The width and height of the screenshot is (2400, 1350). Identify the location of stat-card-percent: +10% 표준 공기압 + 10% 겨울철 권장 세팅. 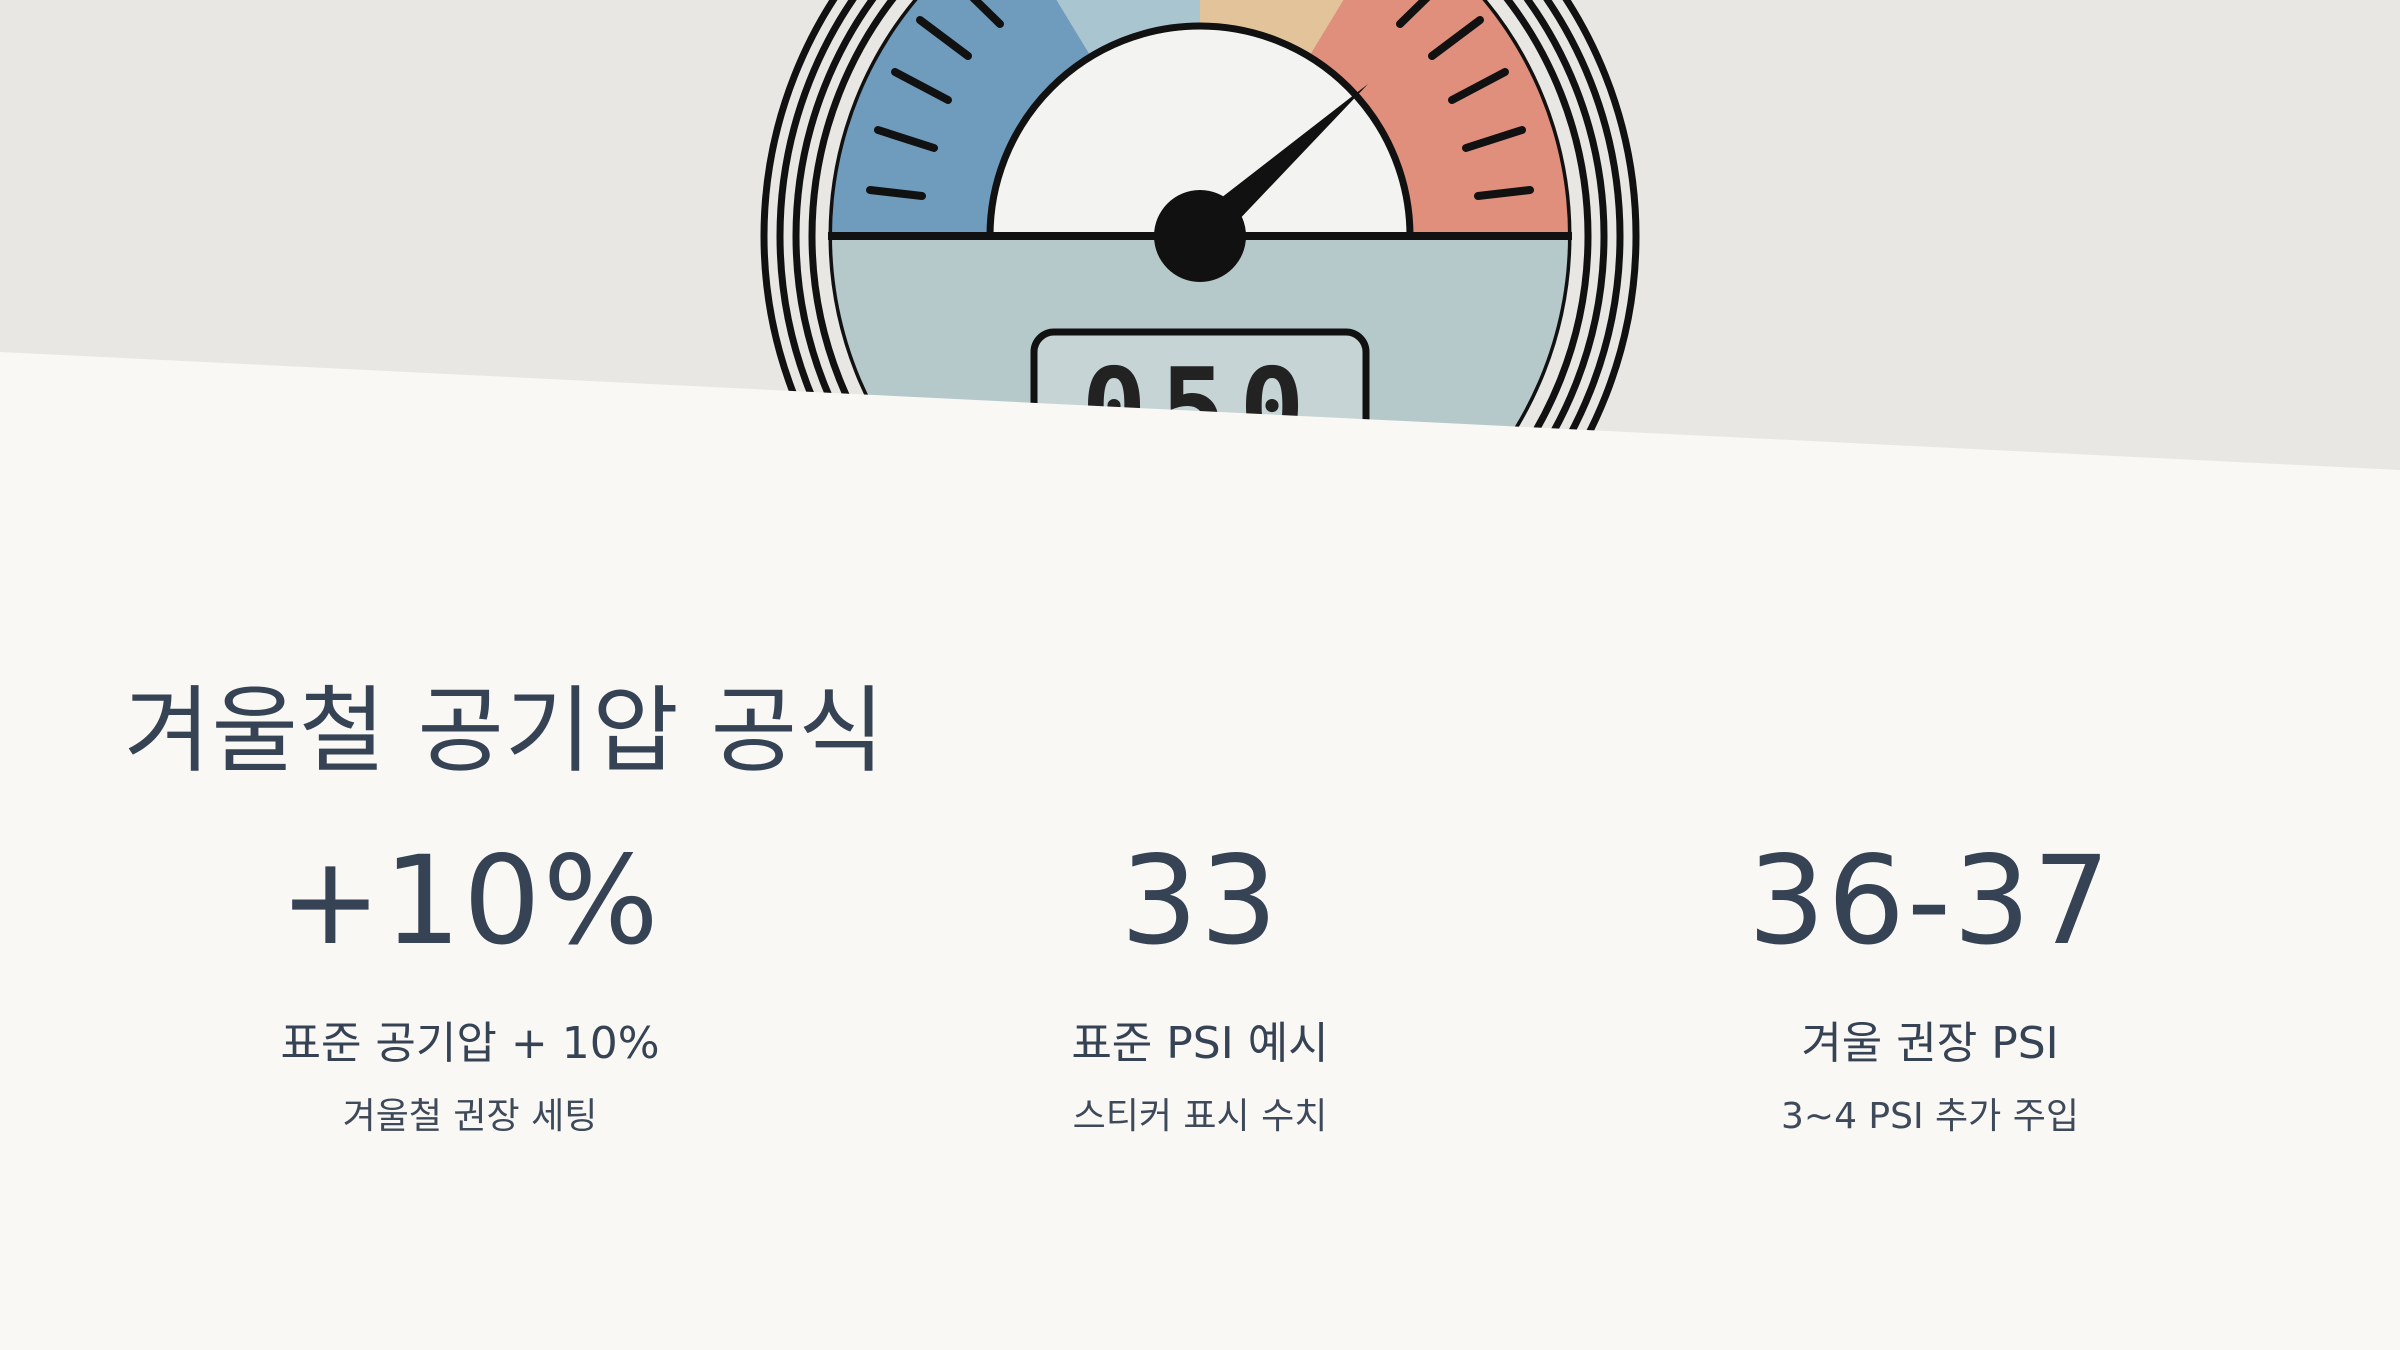
(470, 983).